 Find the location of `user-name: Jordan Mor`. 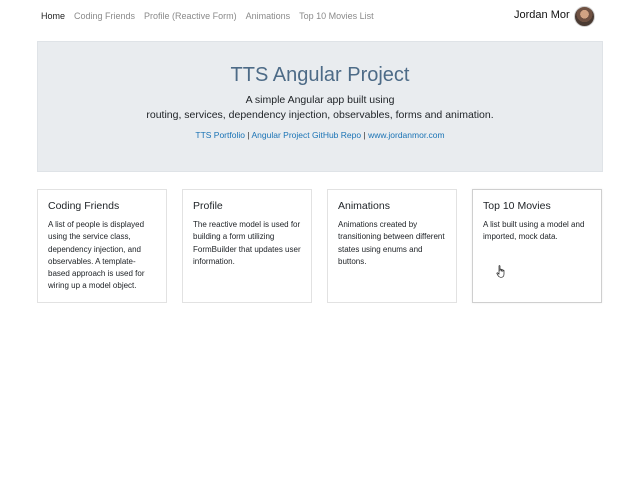

user-name: Jordan Mor is located at coordinates (542, 15).